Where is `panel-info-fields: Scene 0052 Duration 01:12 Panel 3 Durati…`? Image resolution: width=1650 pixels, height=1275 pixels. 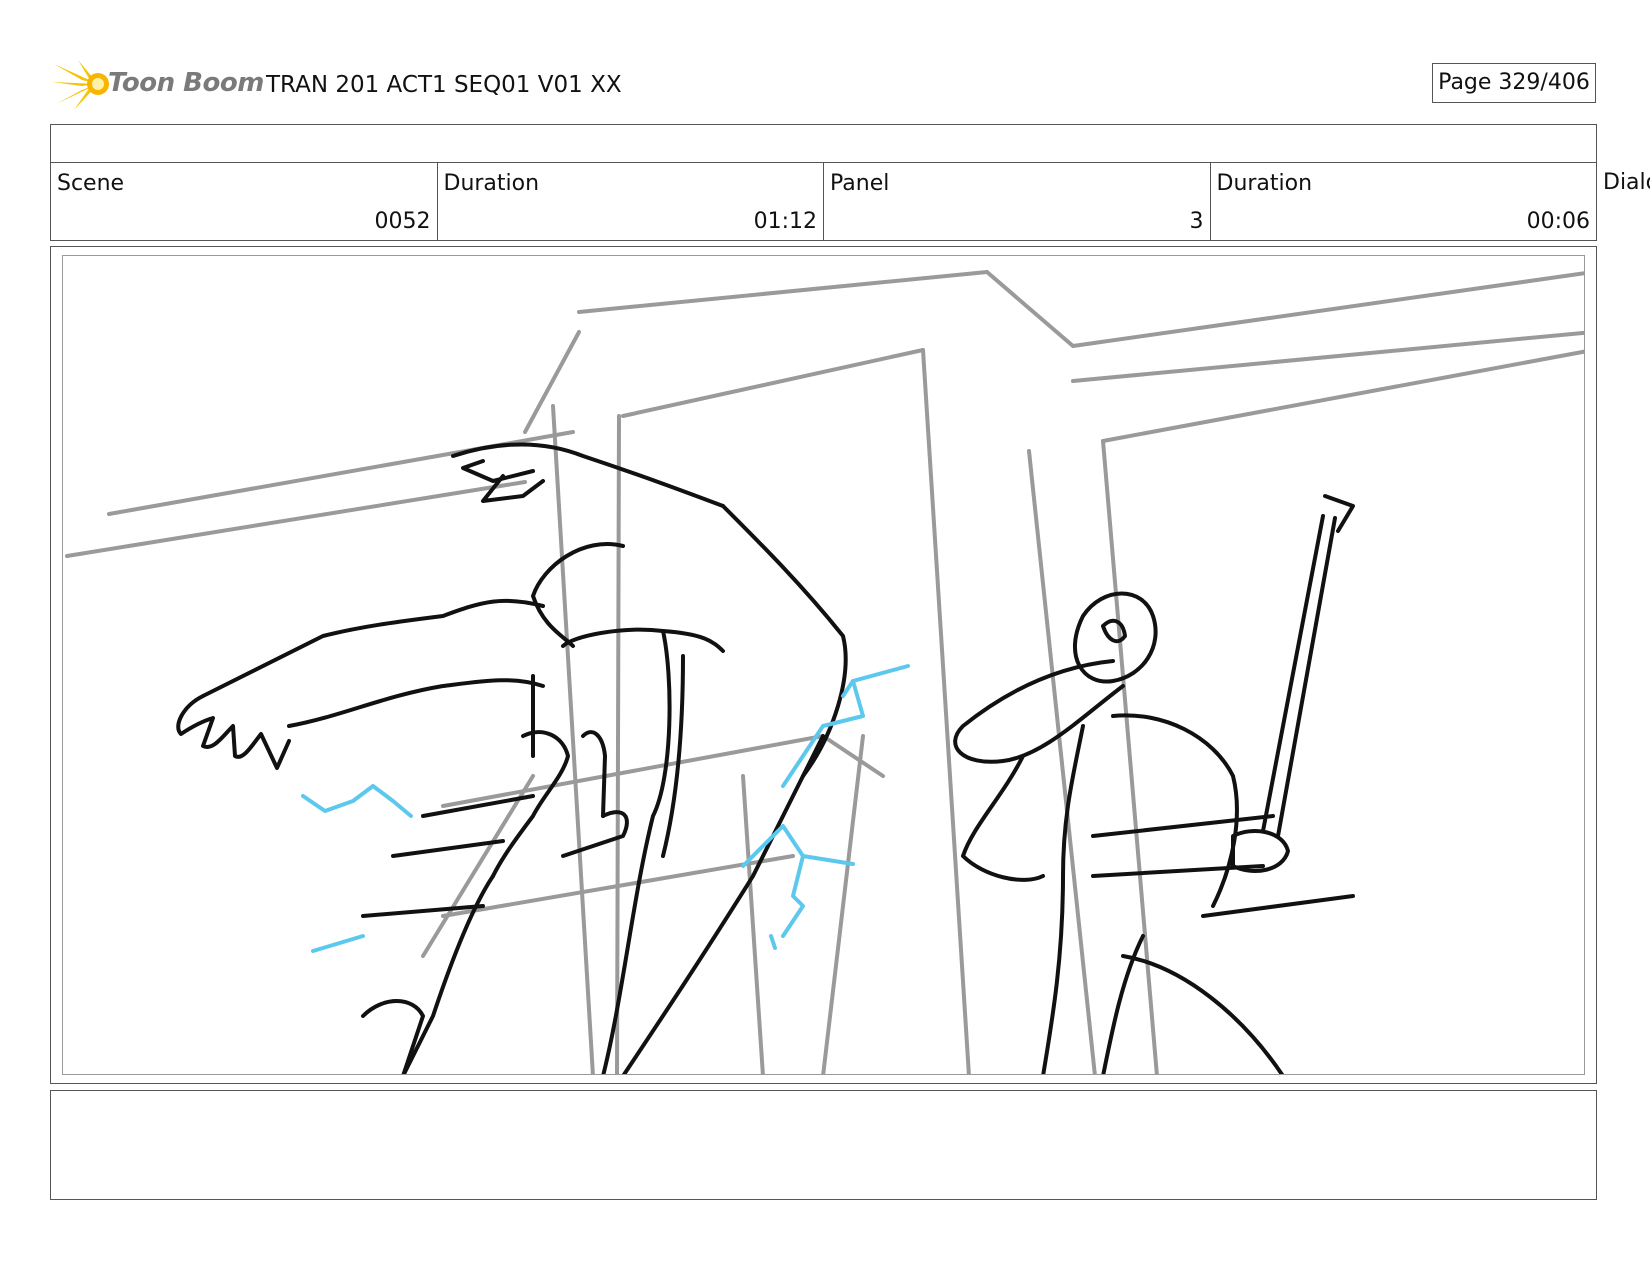 panel-info-fields: Scene 0052 Duration 01:12 Panel 3 Durati… is located at coordinates (823, 201).